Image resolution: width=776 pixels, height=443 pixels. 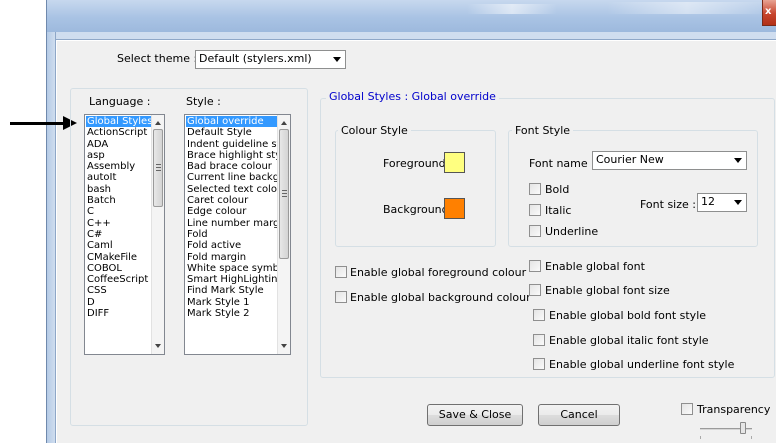 What do you see at coordinates (119, 211) in the screenshot?
I see `list-item: C` at bounding box center [119, 211].